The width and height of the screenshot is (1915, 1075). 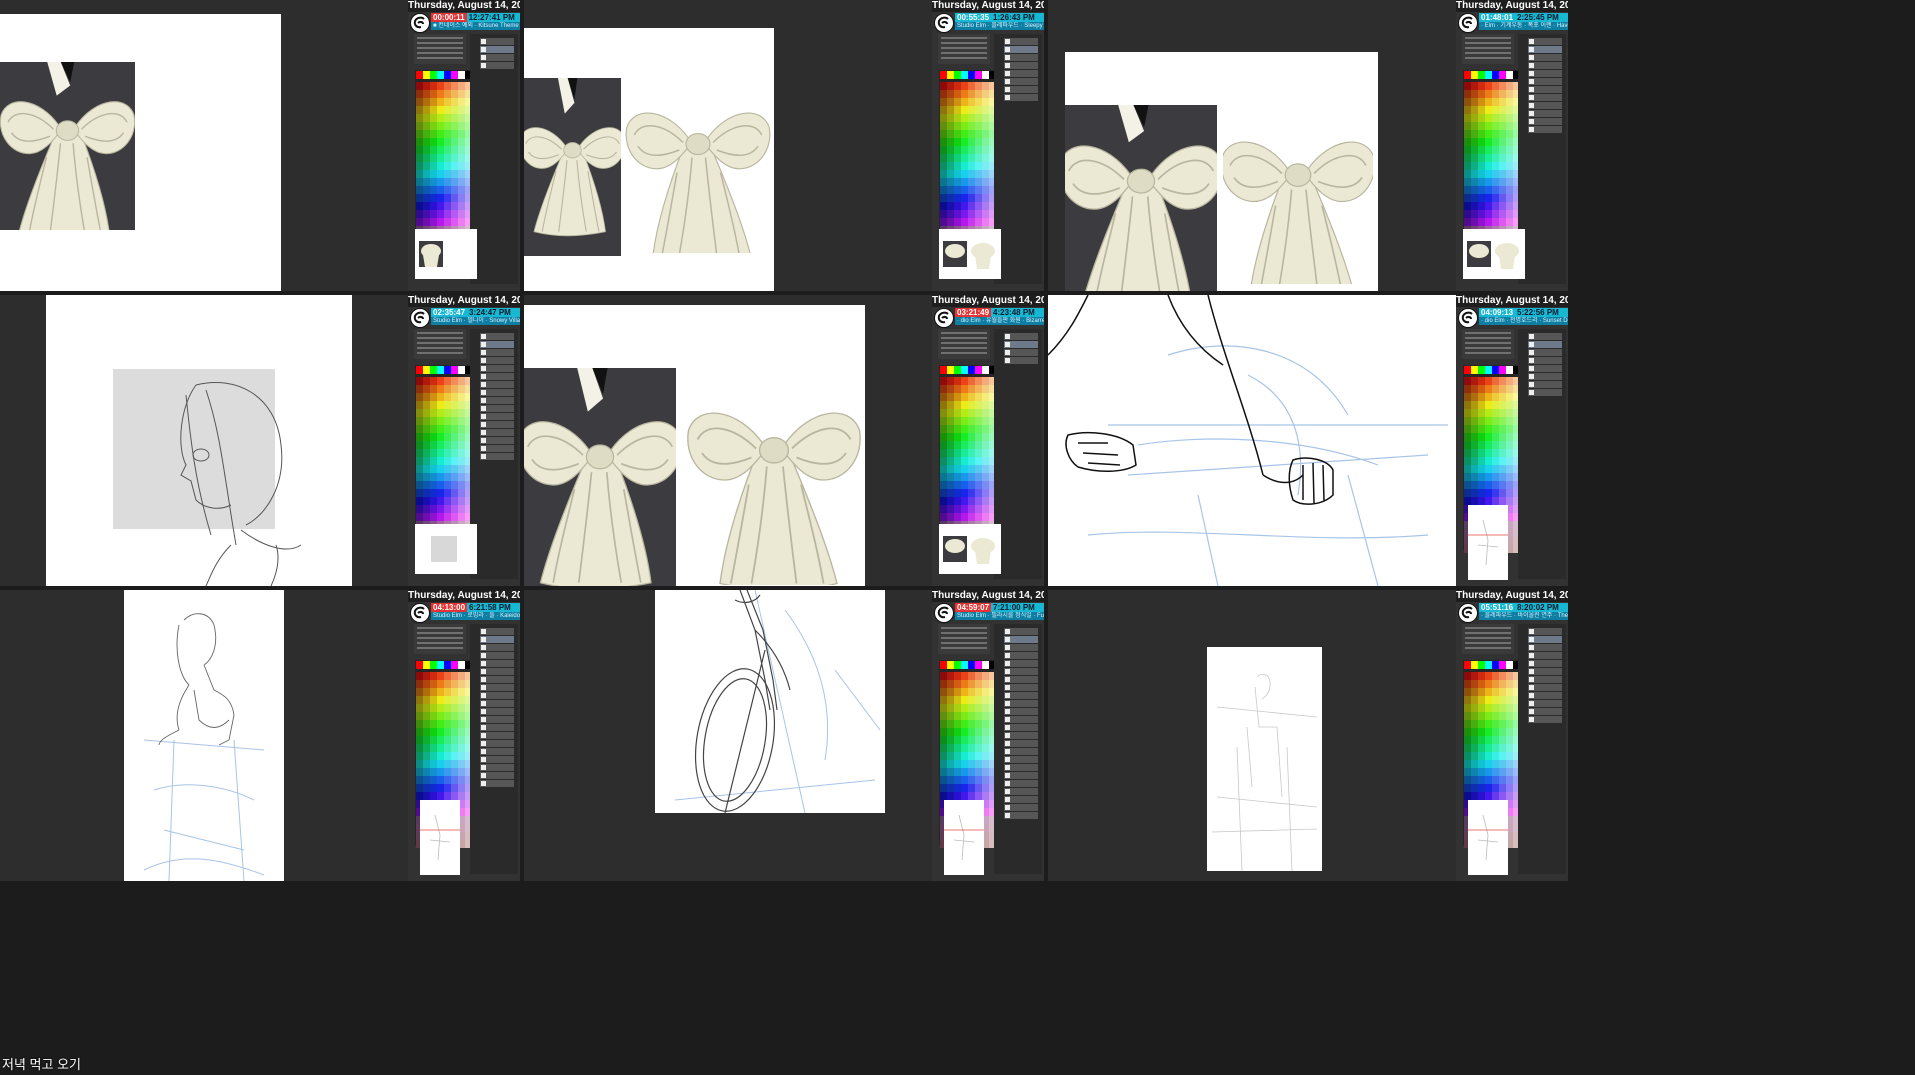 I want to click on layer-panel, so click(x=1542, y=749).